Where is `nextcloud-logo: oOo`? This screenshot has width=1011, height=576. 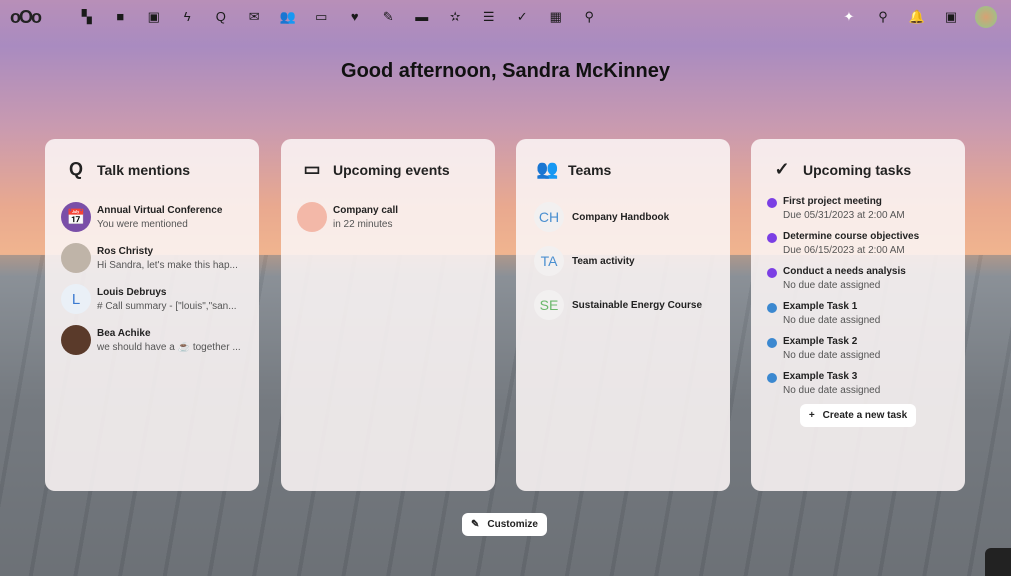
nextcloud-logo: oOo is located at coordinates (31, 17).